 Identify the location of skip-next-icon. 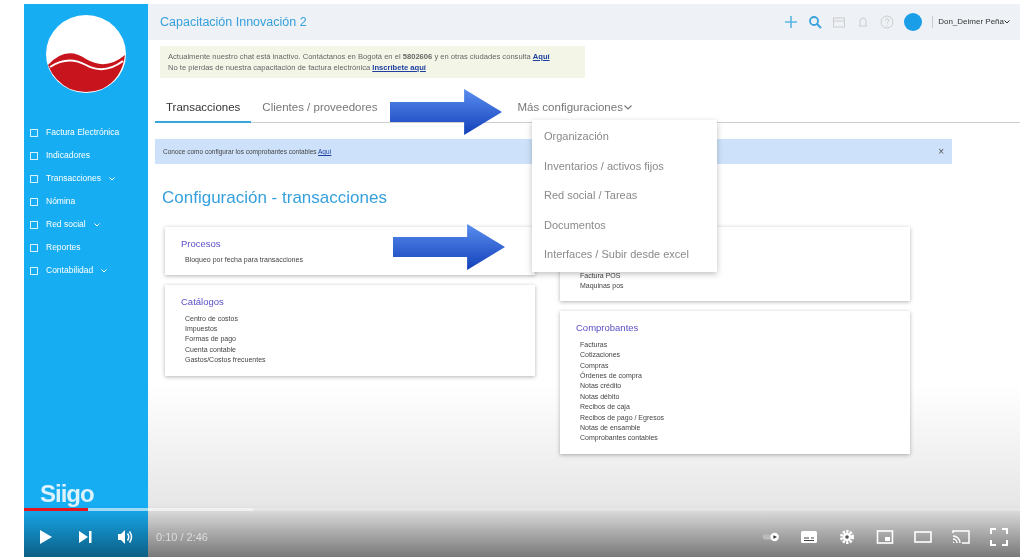
(85, 537).